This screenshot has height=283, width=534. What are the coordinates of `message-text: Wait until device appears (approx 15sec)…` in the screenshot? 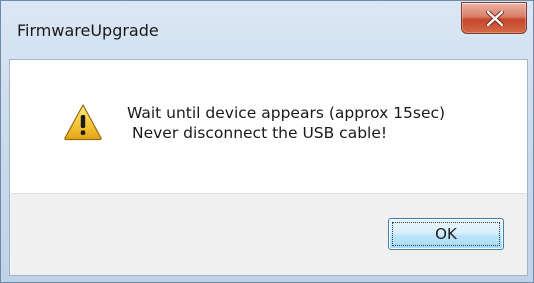 It's located at (286, 123).